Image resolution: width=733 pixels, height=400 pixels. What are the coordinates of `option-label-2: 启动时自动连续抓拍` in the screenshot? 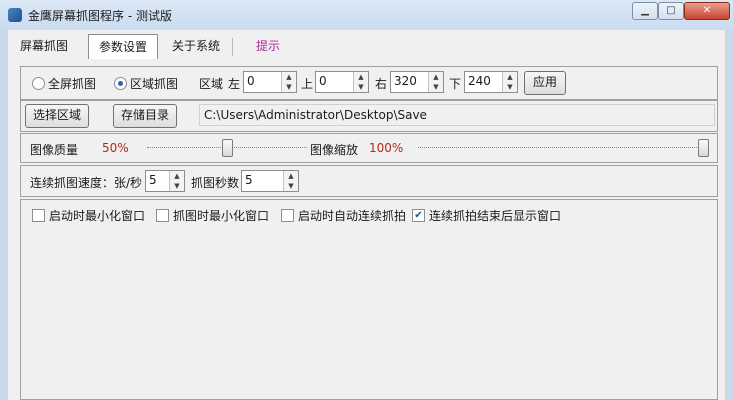 It's located at (352, 215).